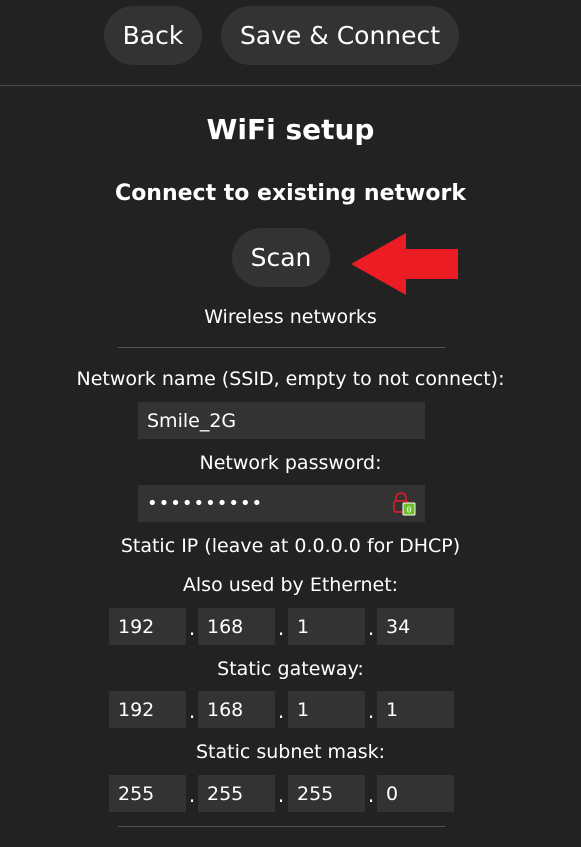 The width and height of the screenshot is (581, 847). I want to click on lock-icon: 0, so click(404, 504).